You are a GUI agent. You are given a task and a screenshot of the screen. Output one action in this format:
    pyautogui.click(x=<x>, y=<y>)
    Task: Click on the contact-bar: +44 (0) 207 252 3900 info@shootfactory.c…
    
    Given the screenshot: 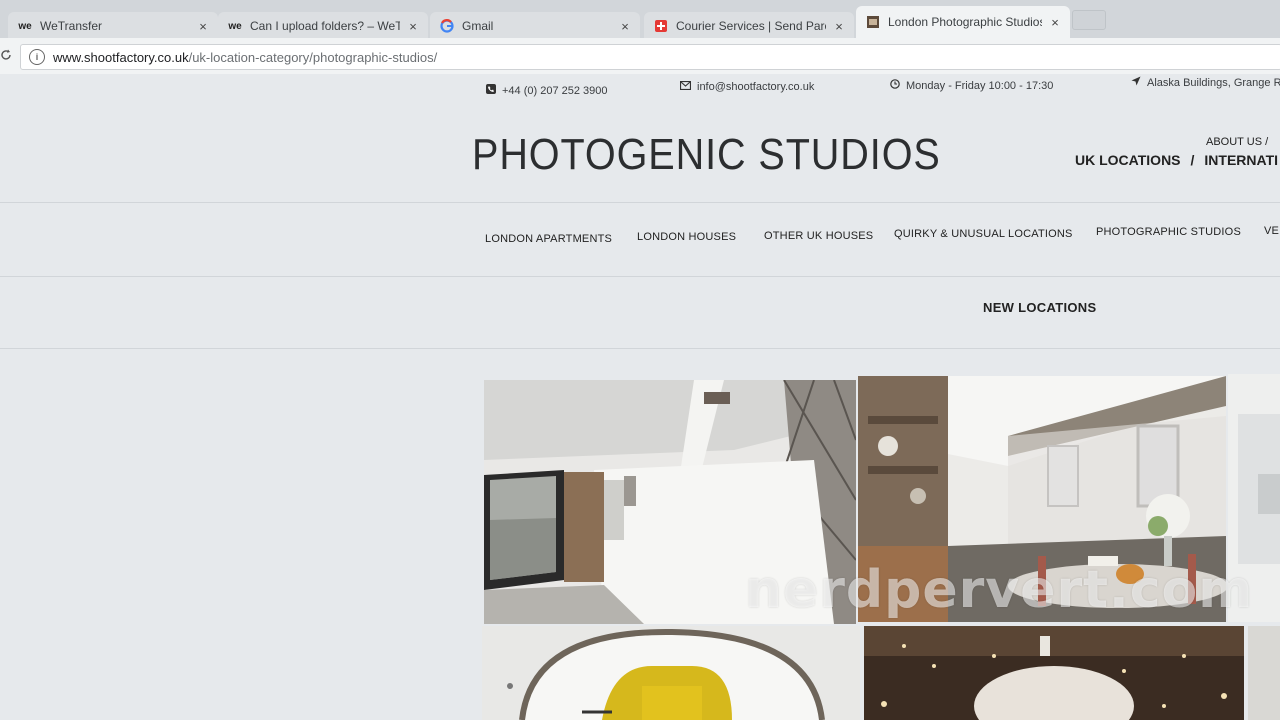 What is the action you would take?
    pyautogui.click(x=640, y=91)
    